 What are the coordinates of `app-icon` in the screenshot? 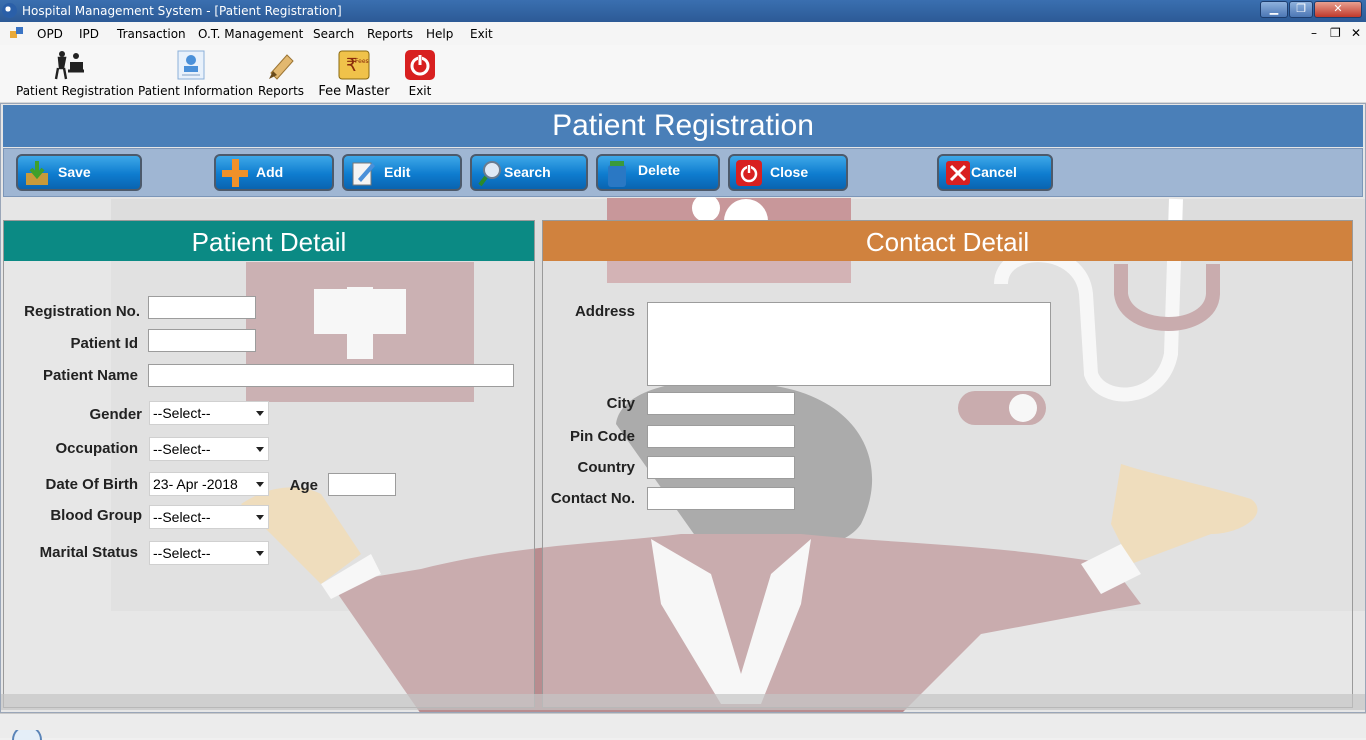 It's located at (9, 10).